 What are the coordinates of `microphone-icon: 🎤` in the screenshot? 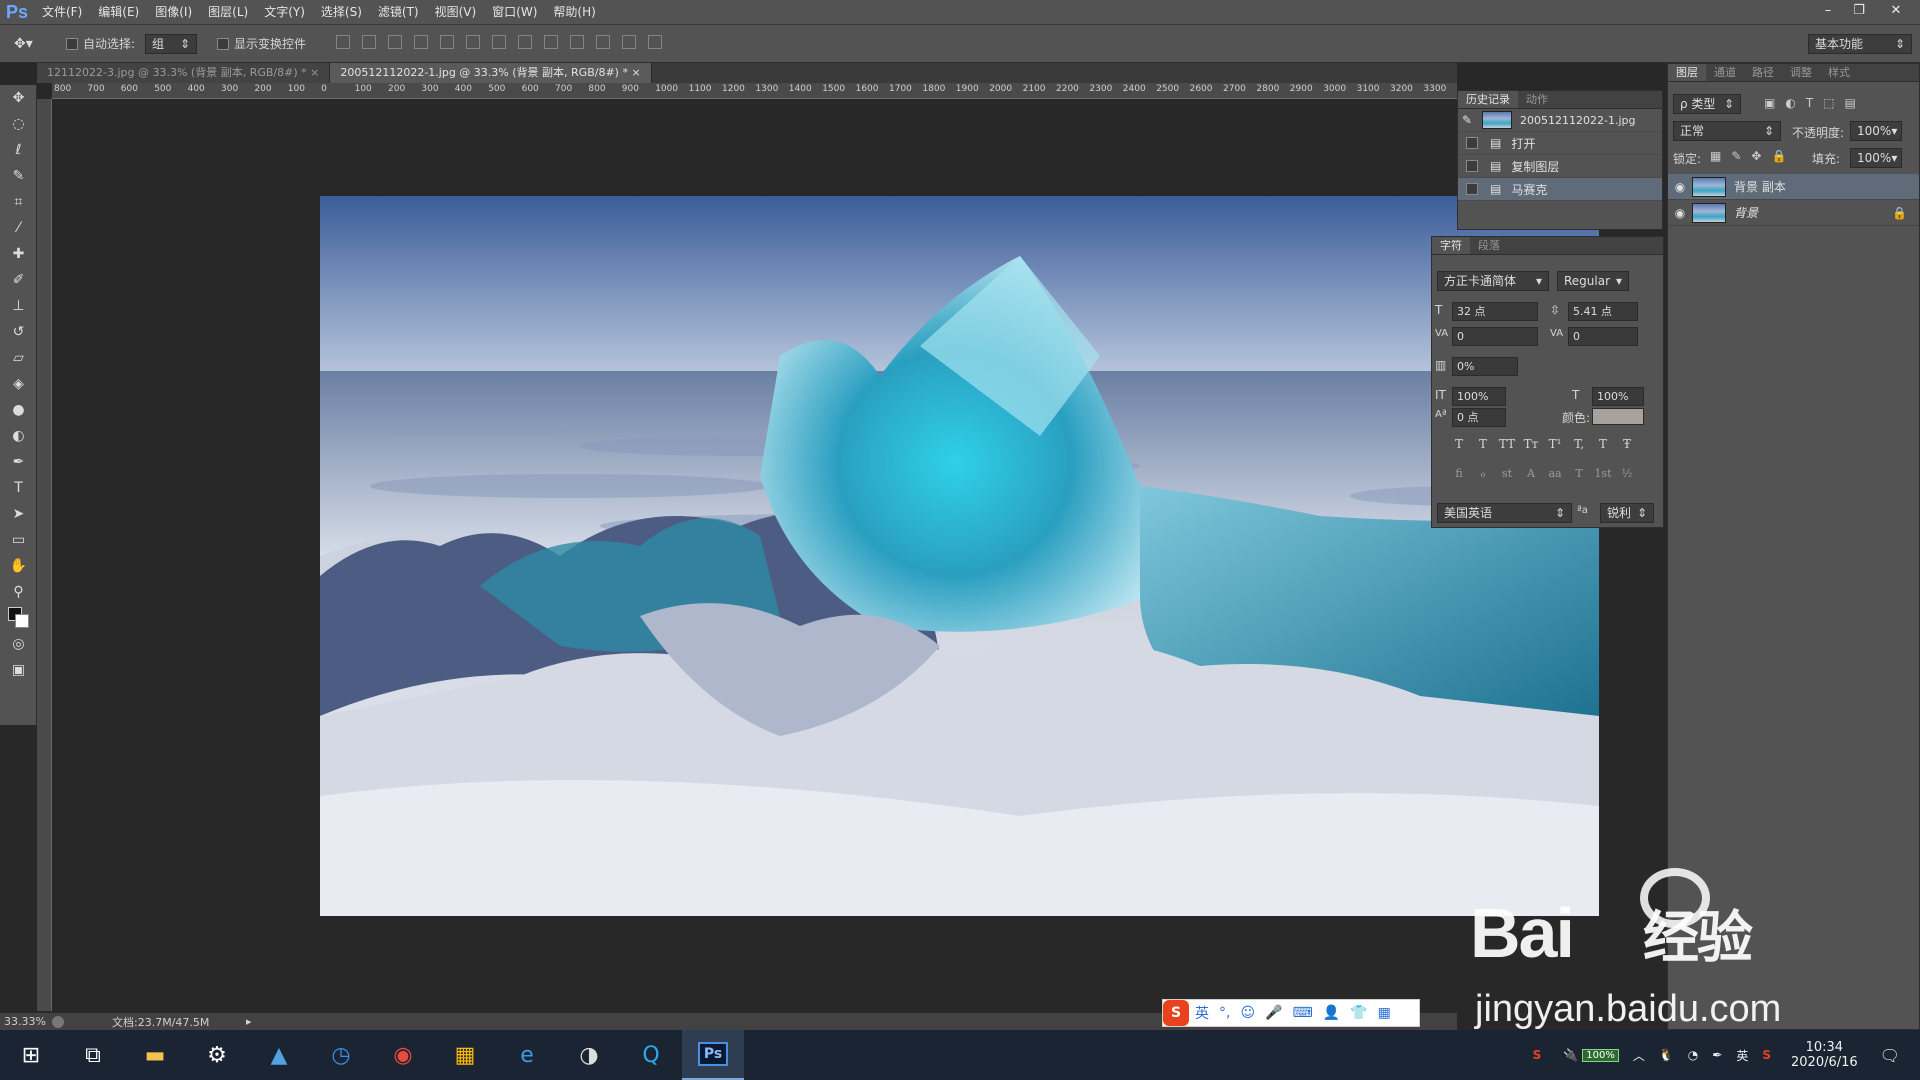 It's located at (1273, 1013).